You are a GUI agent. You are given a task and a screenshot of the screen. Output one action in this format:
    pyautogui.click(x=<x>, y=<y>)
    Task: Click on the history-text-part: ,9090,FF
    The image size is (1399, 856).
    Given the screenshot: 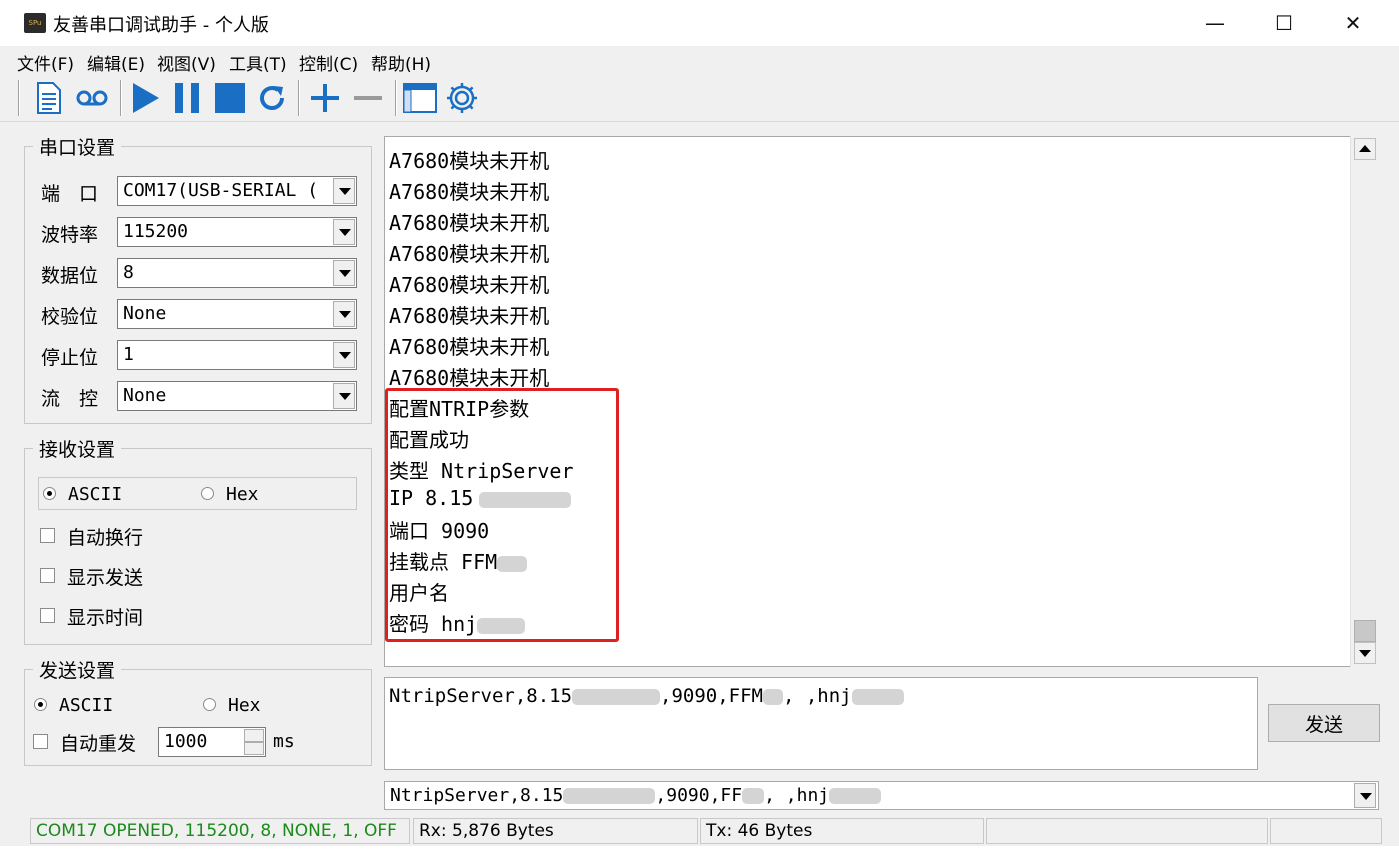 What is the action you would take?
    pyautogui.click(x=699, y=795)
    